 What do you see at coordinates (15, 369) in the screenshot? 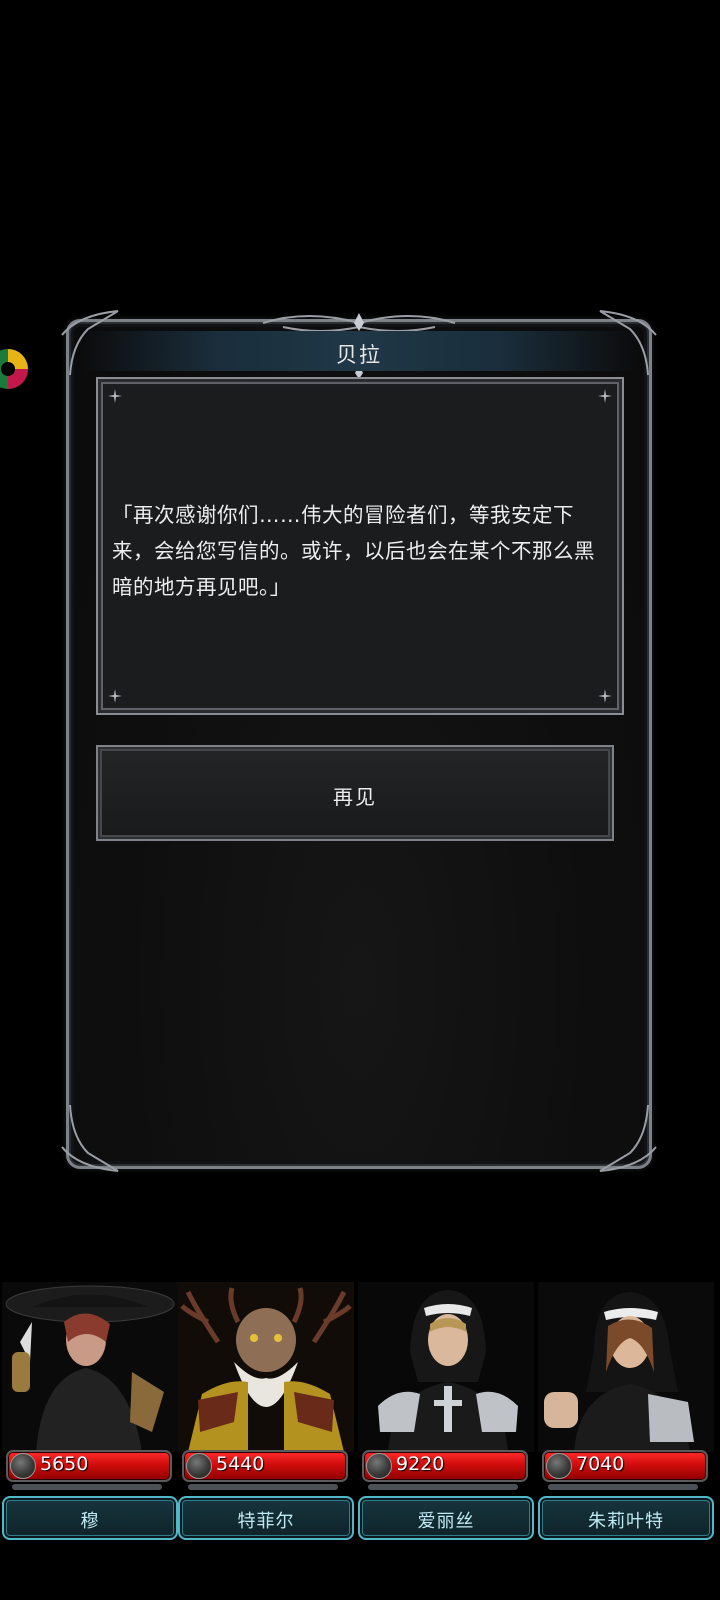
I see `overlay-logo-icon` at bounding box center [15, 369].